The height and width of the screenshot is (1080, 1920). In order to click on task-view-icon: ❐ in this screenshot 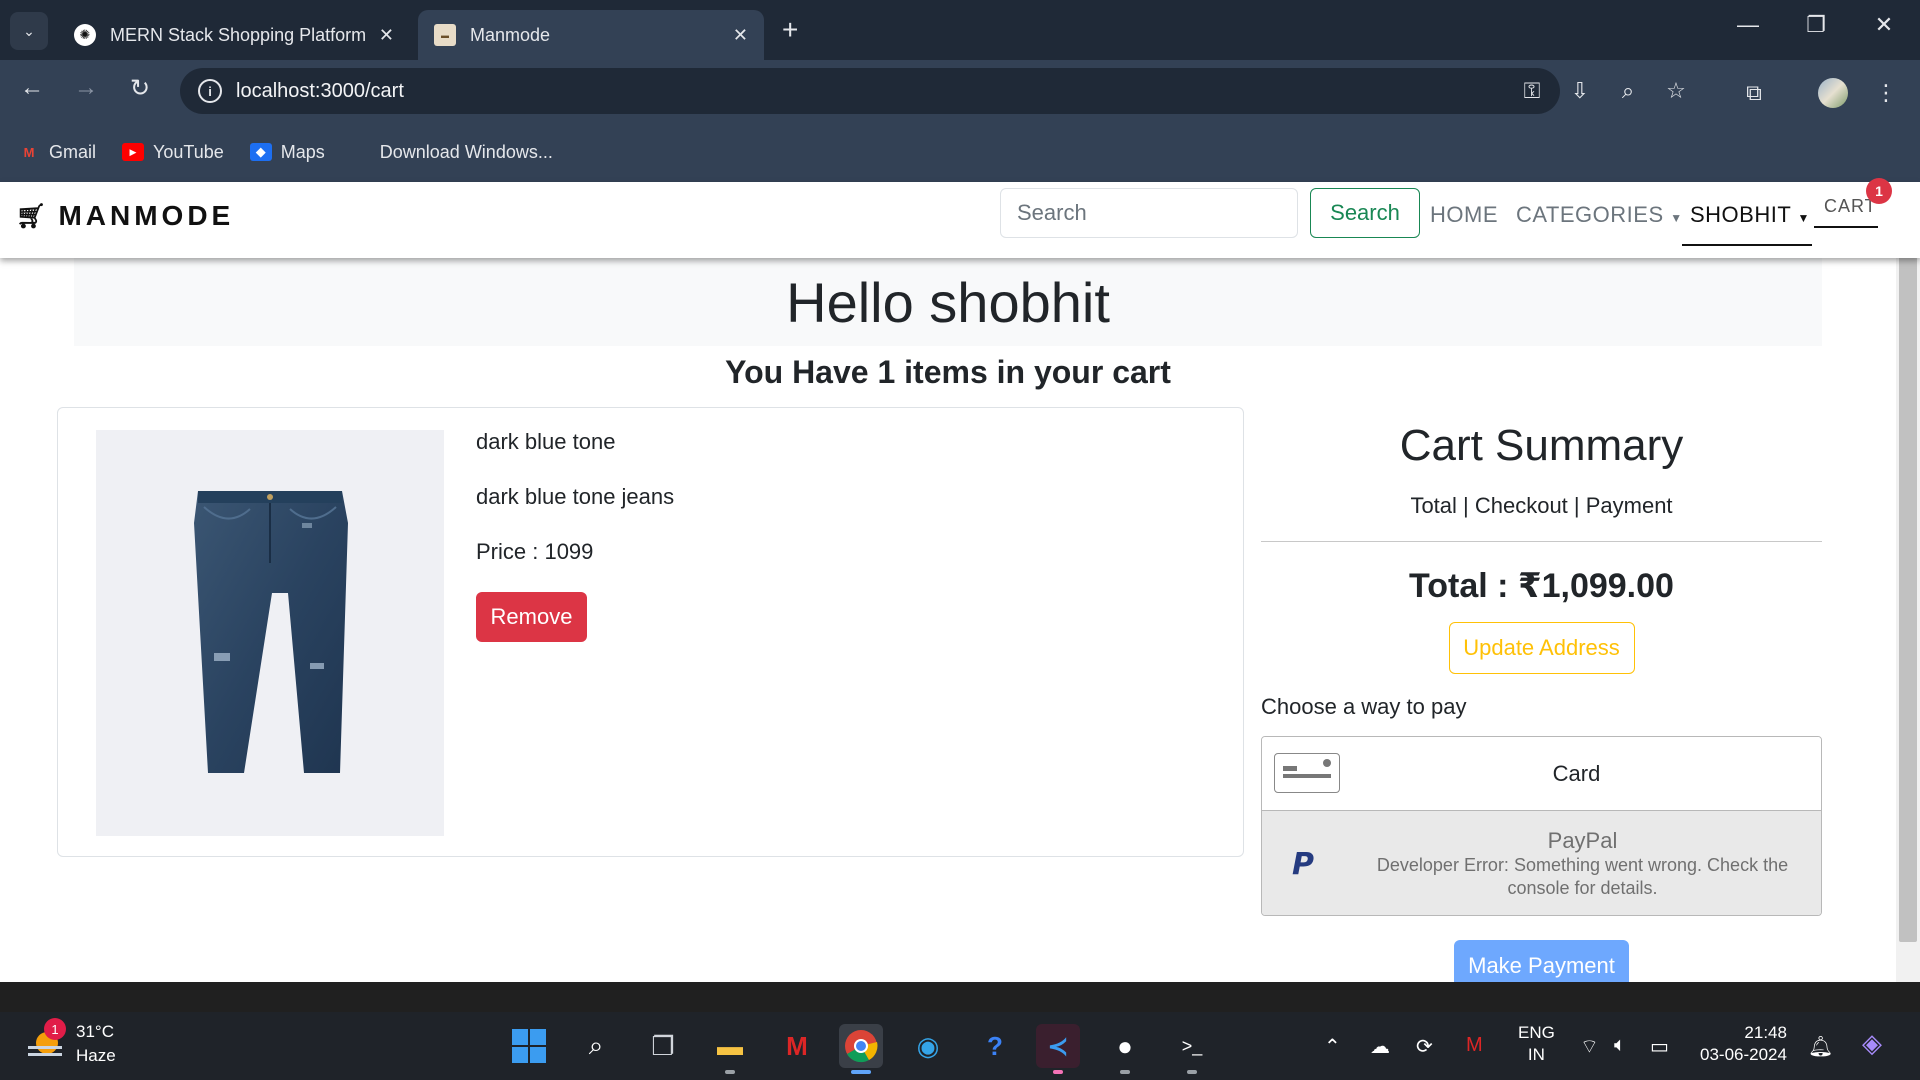, I will do `click(663, 1046)`.